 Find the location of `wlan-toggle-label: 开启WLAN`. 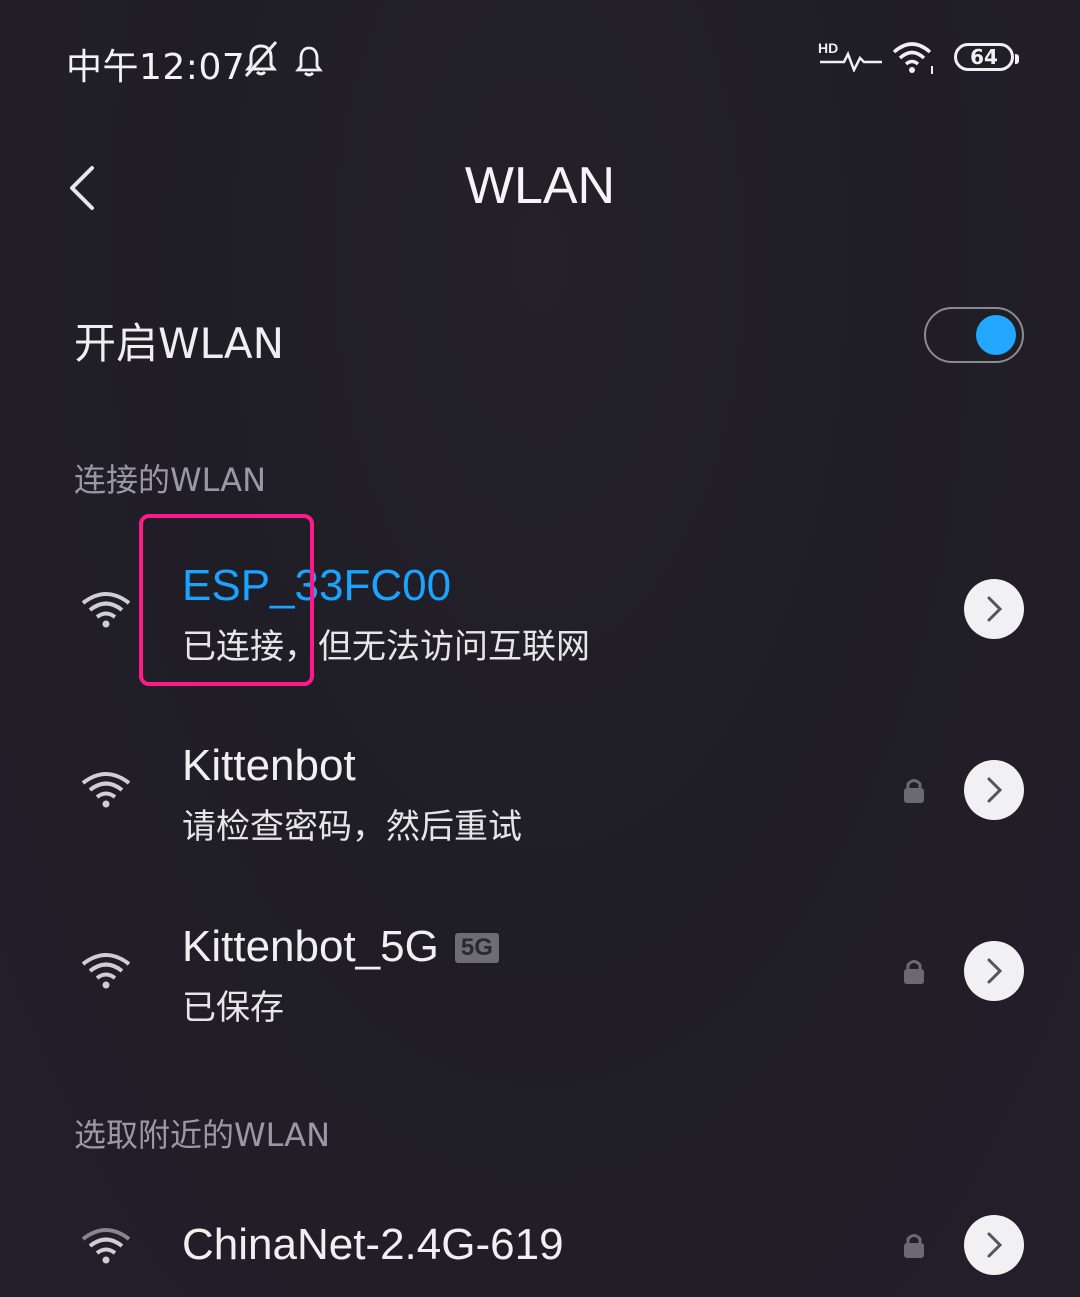

wlan-toggle-label: 开启WLAN is located at coordinates (179, 343).